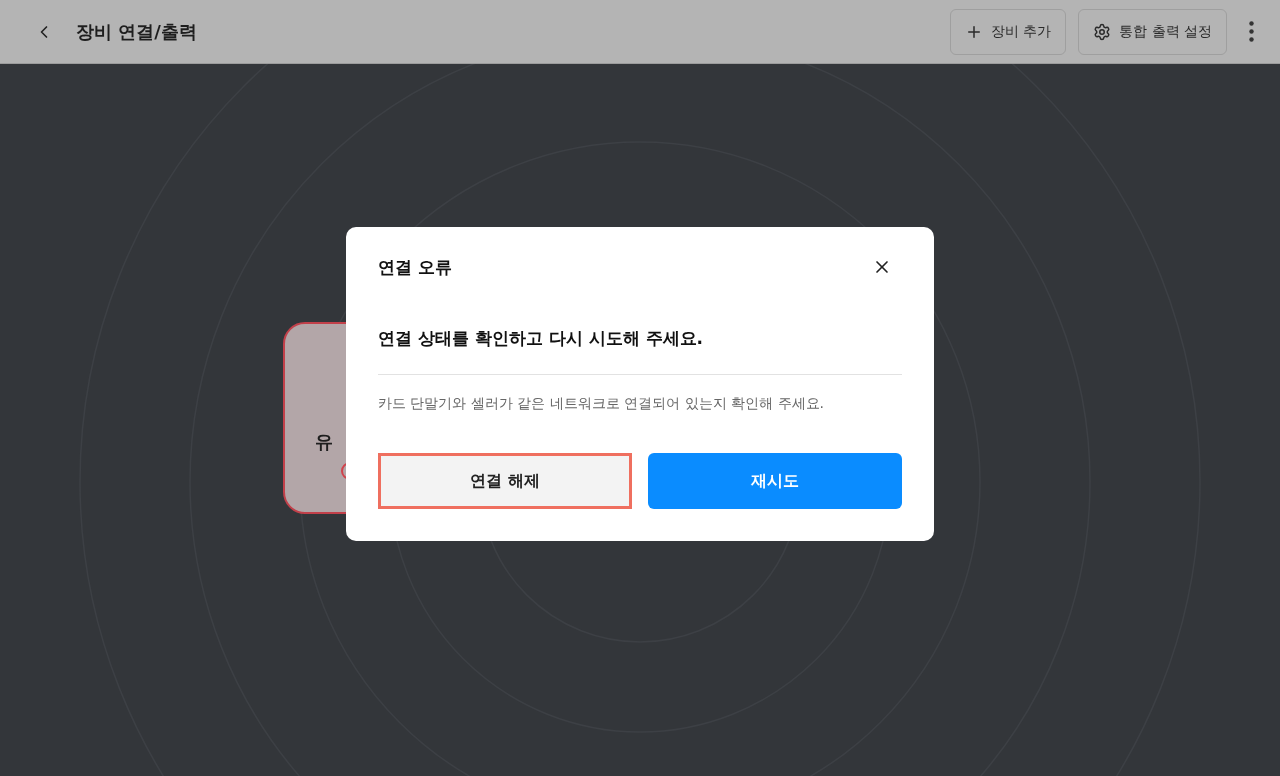 Image resolution: width=1280 pixels, height=776 pixels. I want to click on more-icon, so click(1251, 31).